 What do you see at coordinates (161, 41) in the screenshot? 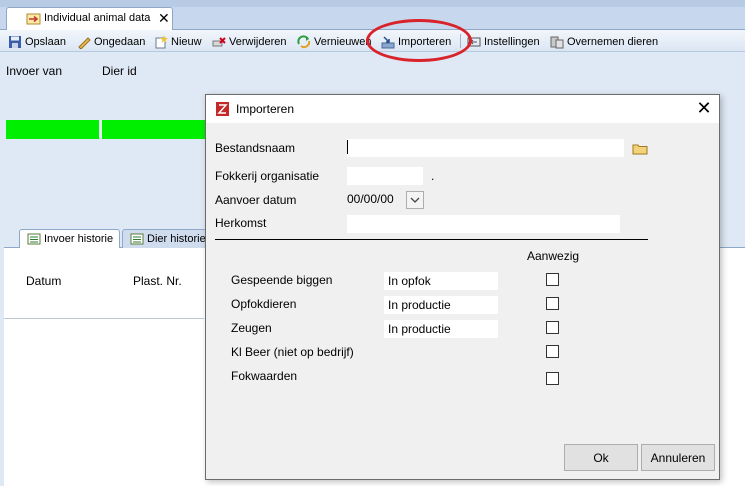
I see `new-document-icon` at bounding box center [161, 41].